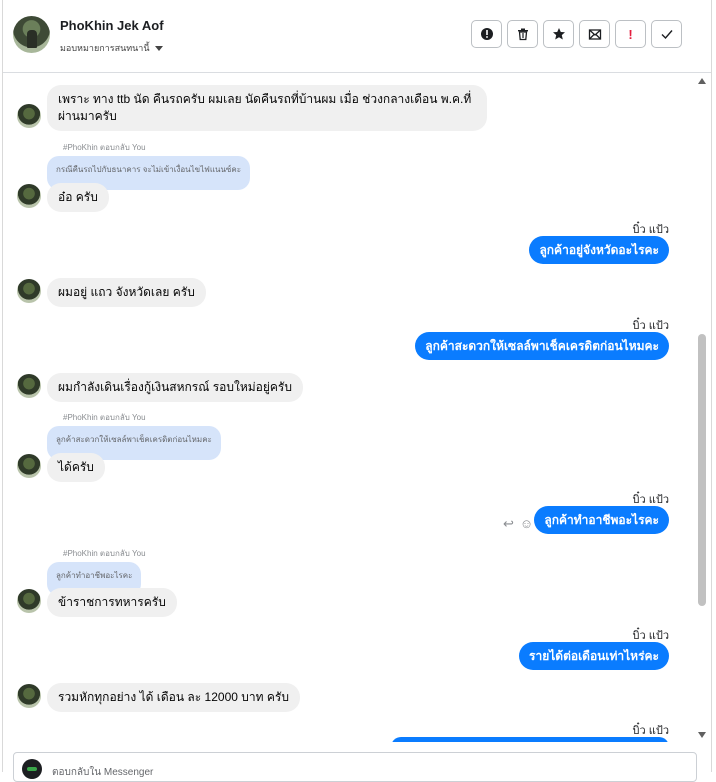  Describe the element at coordinates (357, 36) in the screenshot. I see `conversation-header: PhoKhin Jek Aof มอบหมายการสนทนานี้ !` at that location.